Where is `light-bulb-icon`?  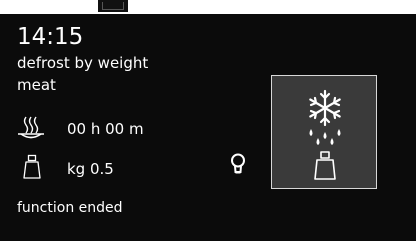 light-bulb-icon is located at coordinates (238, 166).